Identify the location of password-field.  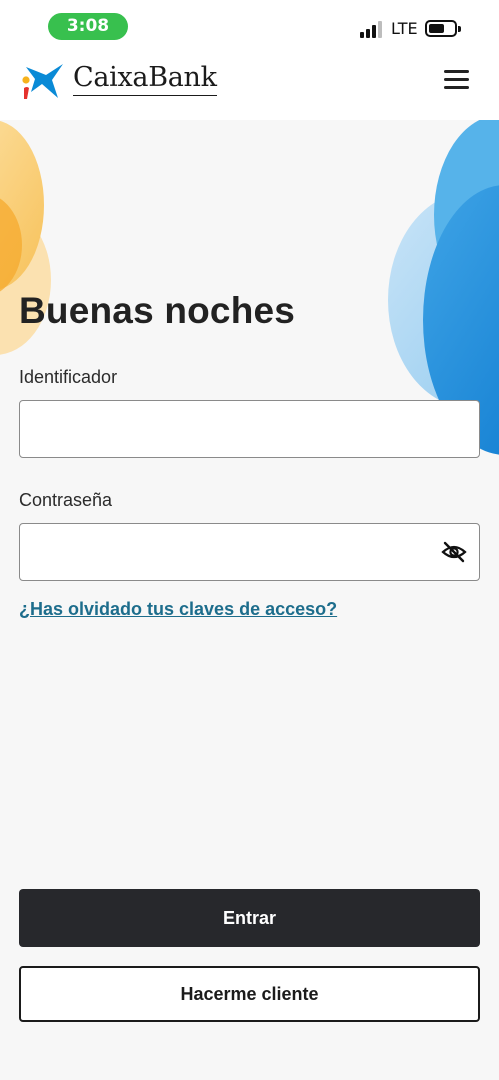
(249, 552).